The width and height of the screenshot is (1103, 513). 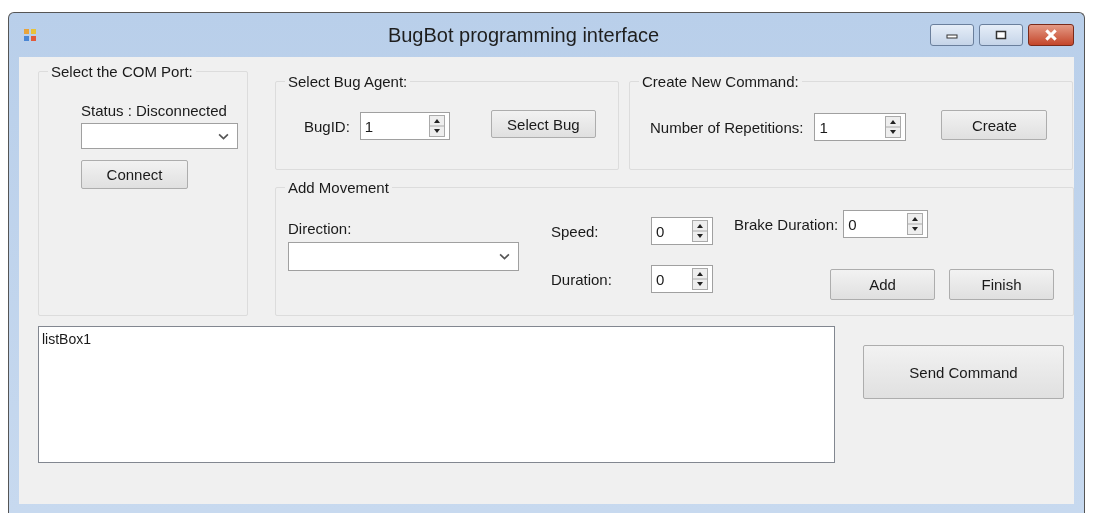 I want to click on direction-dropdown, so click(x=403, y=256).